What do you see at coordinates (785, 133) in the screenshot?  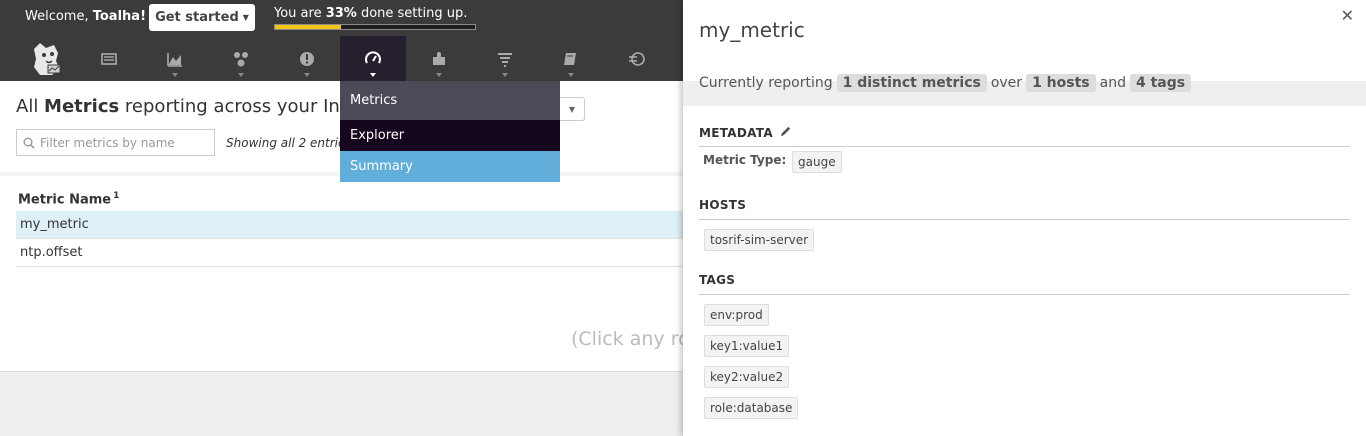 I see `pencil-icon` at bounding box center [785, 133].